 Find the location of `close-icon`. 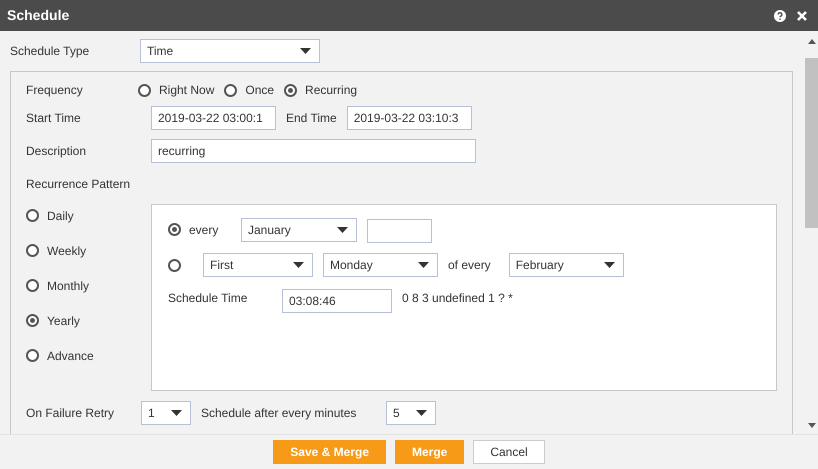

close-icon is located at coordinates (802, 15).